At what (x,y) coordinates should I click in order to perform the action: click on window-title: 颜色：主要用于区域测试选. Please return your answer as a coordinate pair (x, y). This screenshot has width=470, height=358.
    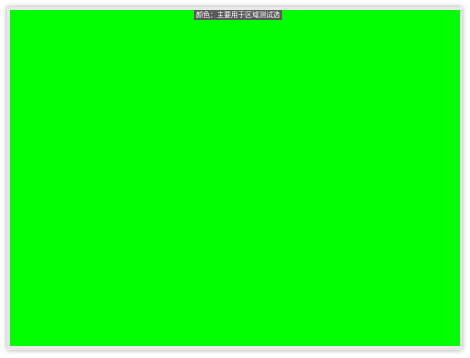
    Looking at the image, I should click on (238, 15).